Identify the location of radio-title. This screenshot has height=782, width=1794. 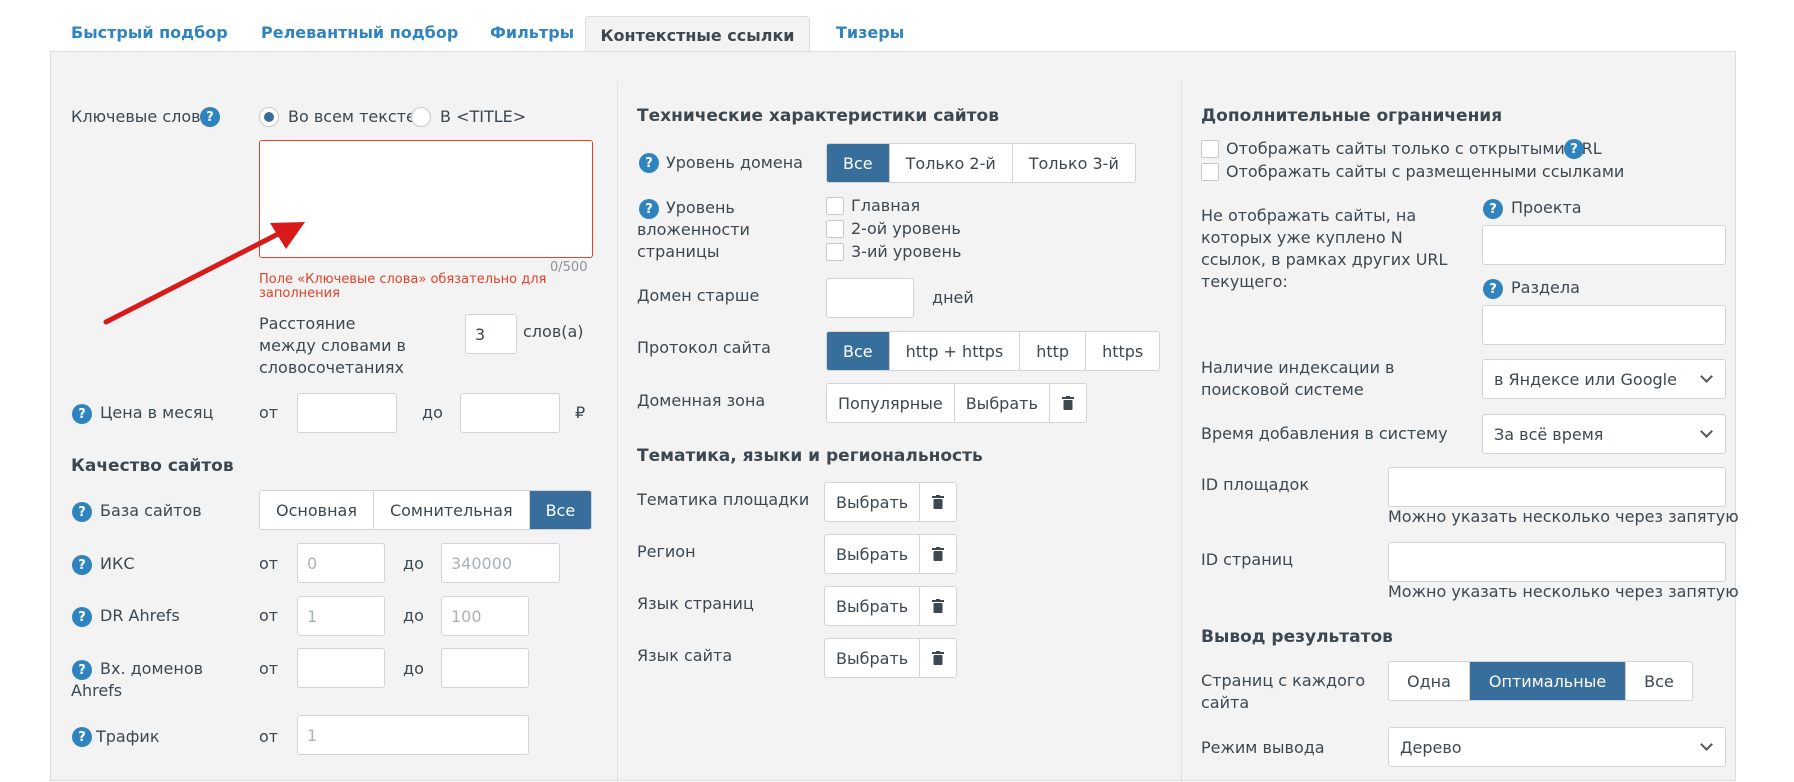
(421, 117).